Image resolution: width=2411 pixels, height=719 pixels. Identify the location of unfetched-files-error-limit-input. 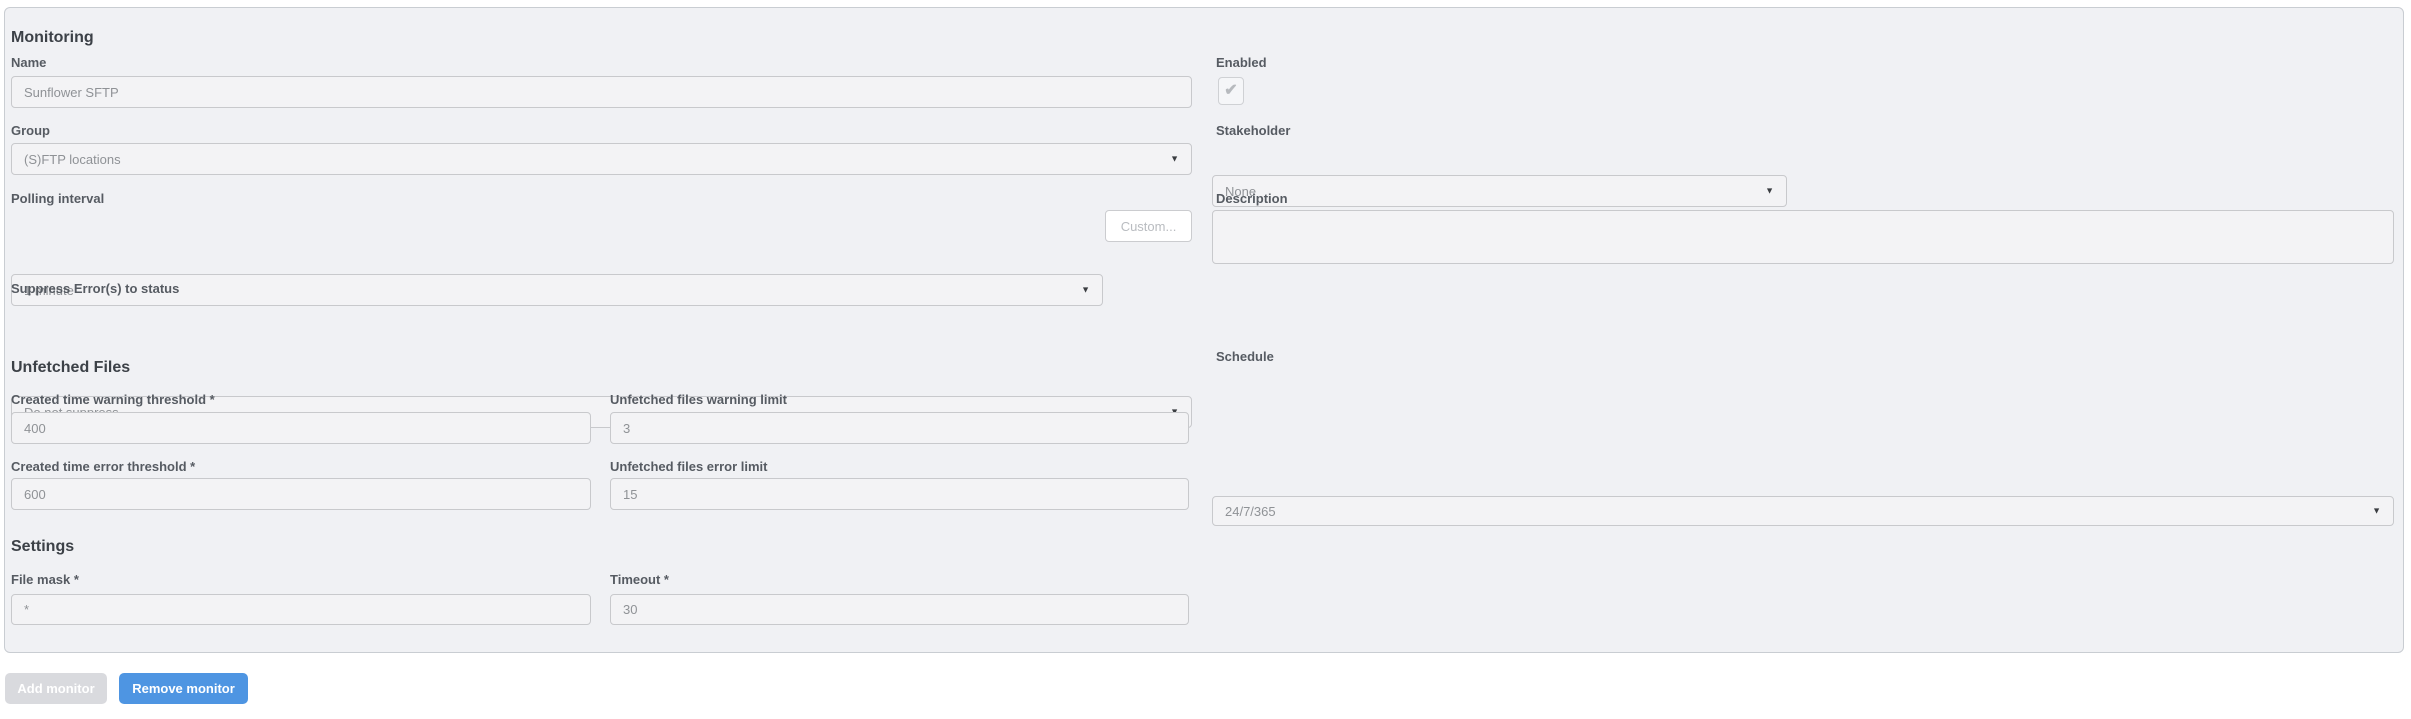
(899, 494).